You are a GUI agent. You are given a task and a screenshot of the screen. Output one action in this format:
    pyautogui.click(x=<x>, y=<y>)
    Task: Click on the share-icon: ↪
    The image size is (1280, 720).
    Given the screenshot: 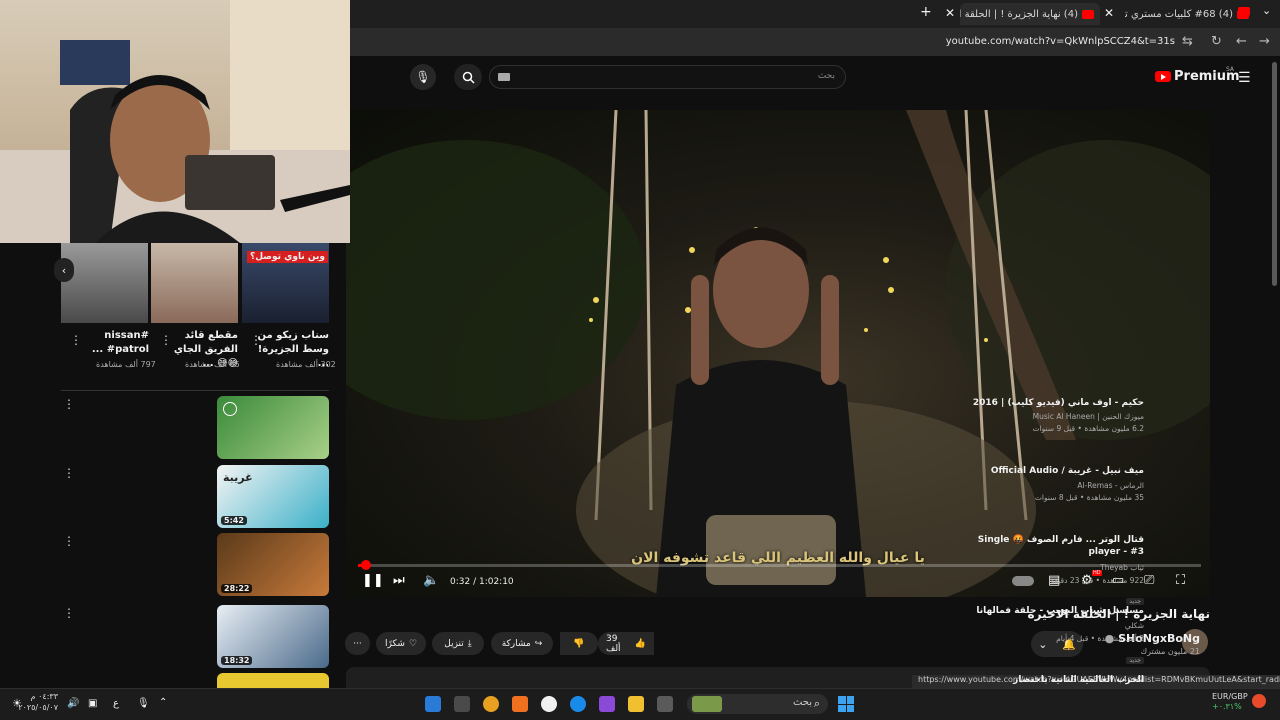 What is the action you would take?
    pyautogui.click(x=538, y=643)
    